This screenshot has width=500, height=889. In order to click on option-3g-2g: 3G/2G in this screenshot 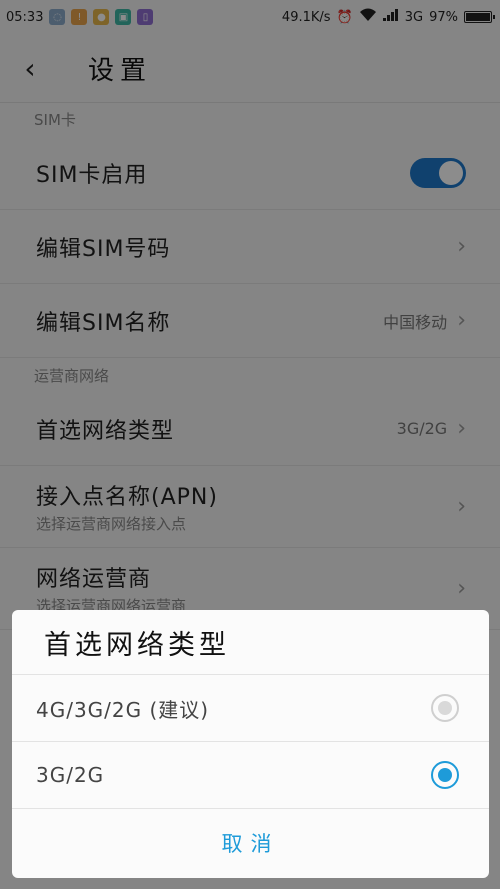, I will do `click(250, 775)`.